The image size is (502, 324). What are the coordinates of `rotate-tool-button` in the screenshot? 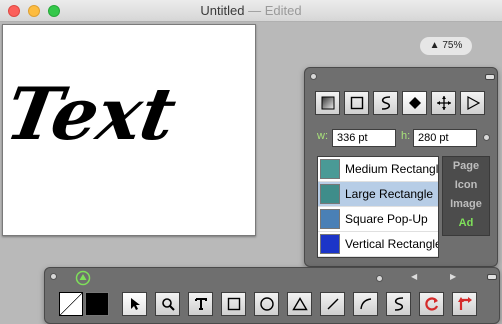 It's located at (431, 304).